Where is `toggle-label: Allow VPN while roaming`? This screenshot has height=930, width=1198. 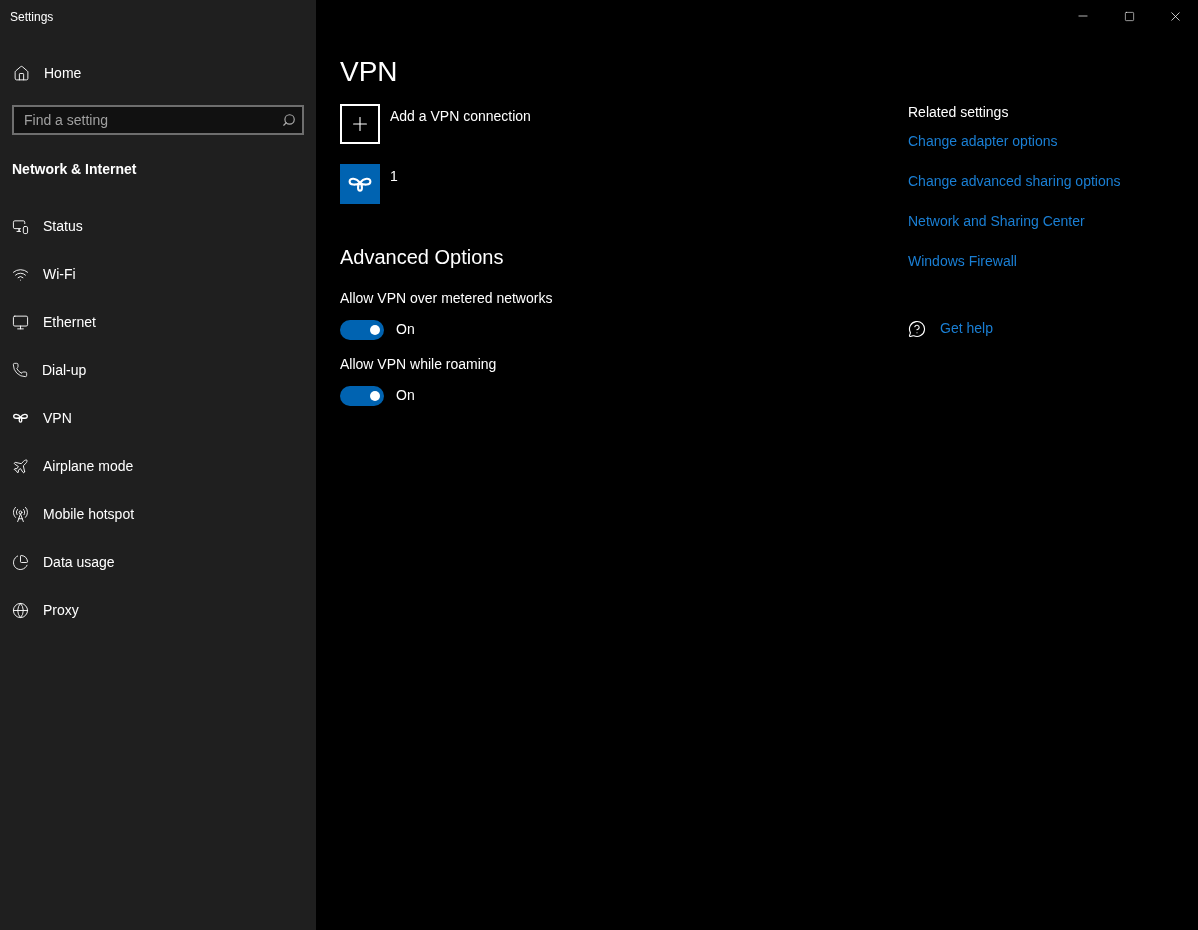 toggle-label: Allow VPN while roaming is located at coordinates (418, 364).